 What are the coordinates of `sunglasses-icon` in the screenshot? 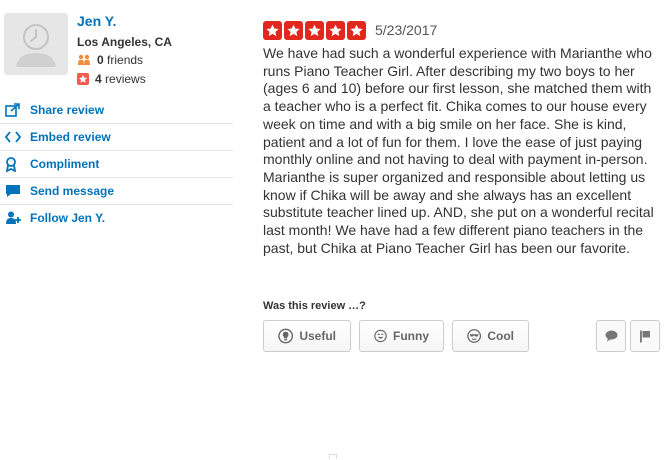 It's located at (474, 336).